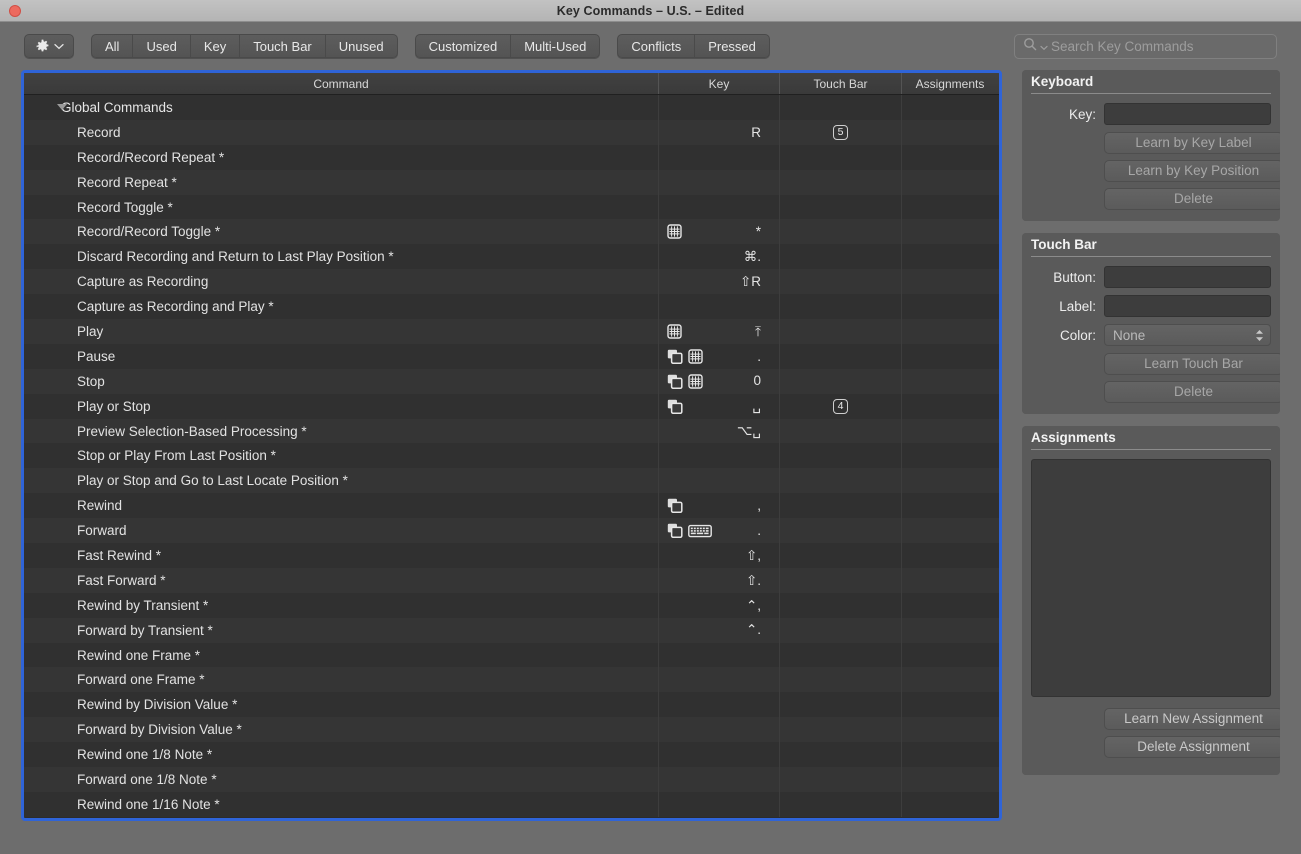  Describe the element at coordinates (341, 580) in the screenshot. I see `cell-command: Fast Forward *` at that location.